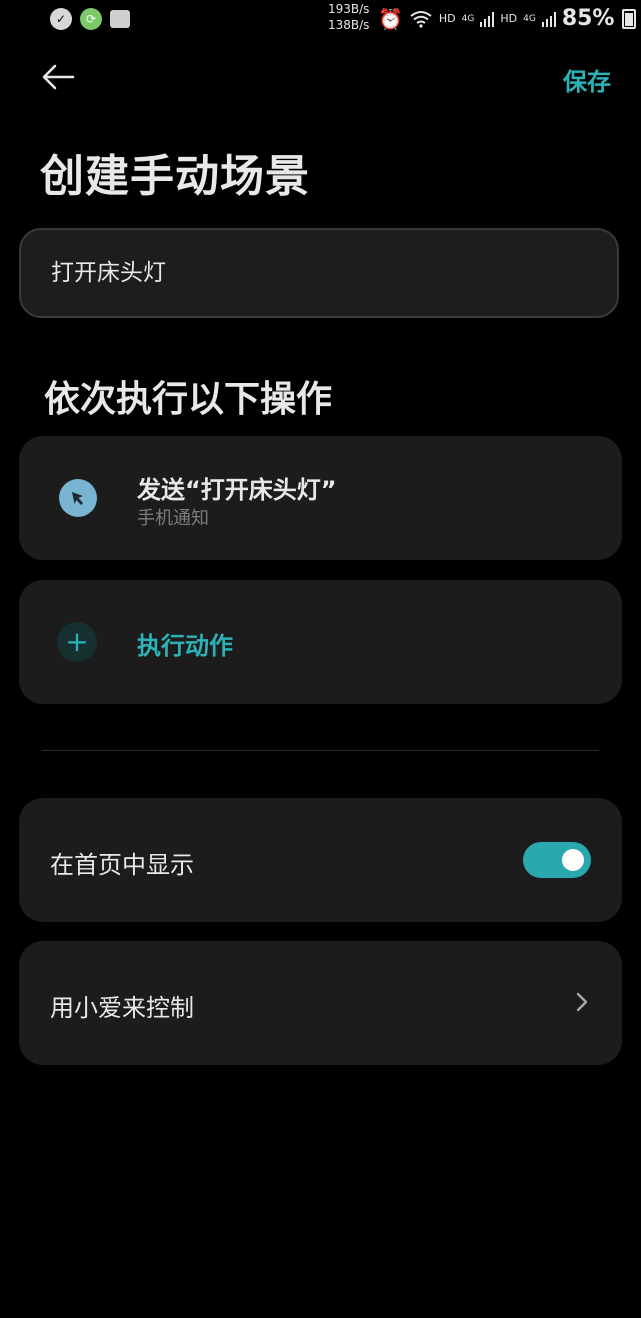  What do you see at coordinates (349, 25) in the screenshot?
I see `speed-down: 138B/s` at bounding box center [349, 25].